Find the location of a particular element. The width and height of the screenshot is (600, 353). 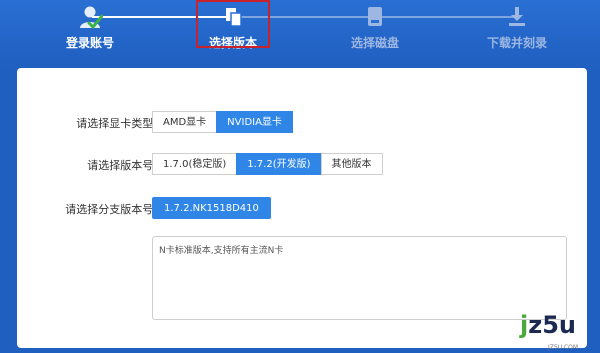

branch-options: 1.7.2.NK1518D410 is located at coordinates (211, 208).